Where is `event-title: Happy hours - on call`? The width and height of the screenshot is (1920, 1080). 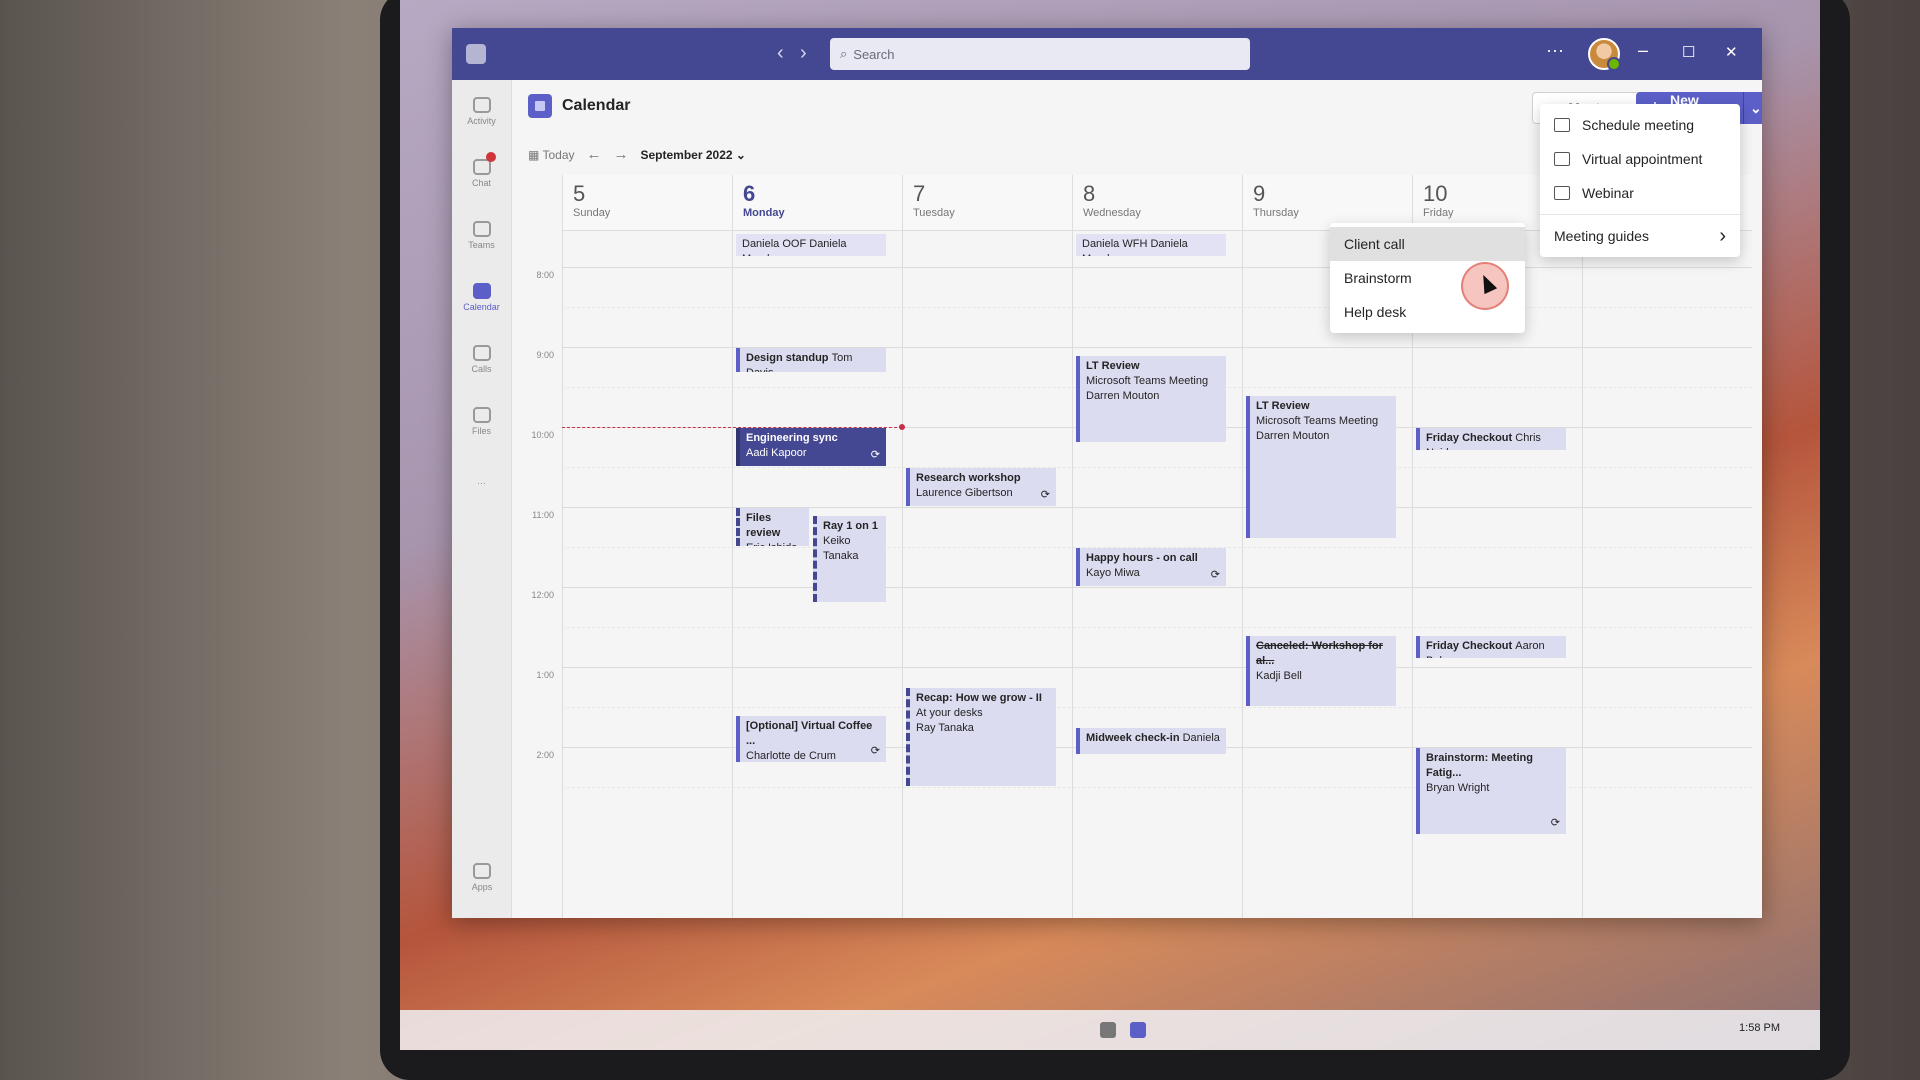 event-title: Happy hours - on call is located at coordinates (1153, 558).